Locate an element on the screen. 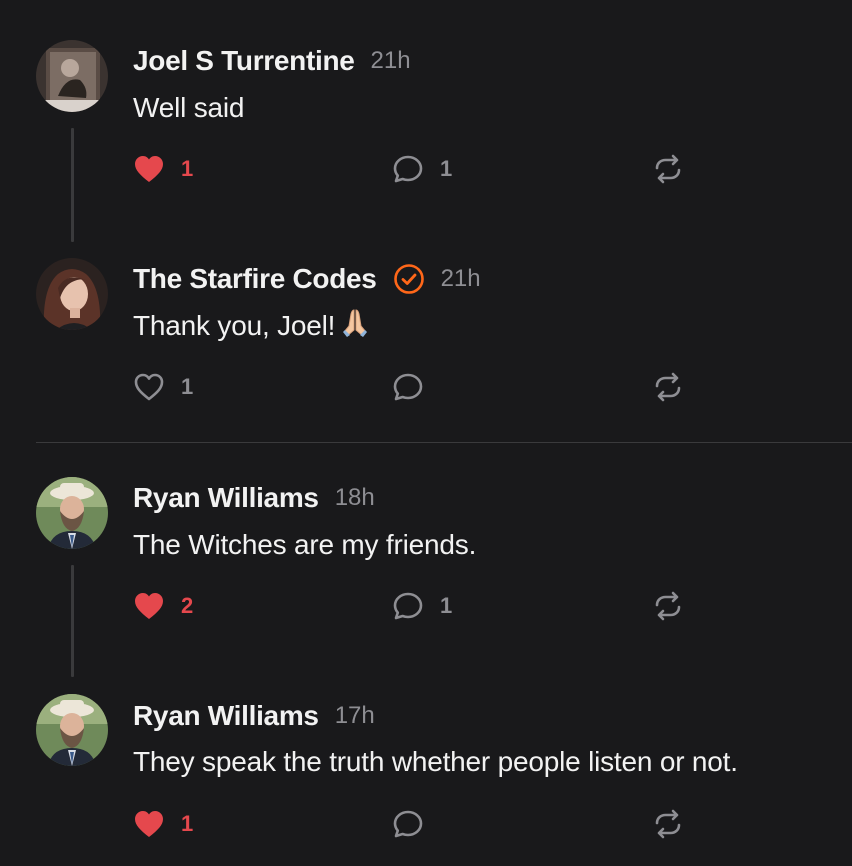 The height and width of the screenshot is (866, 852). like-button: 2 is located at coordinates (163, 606).